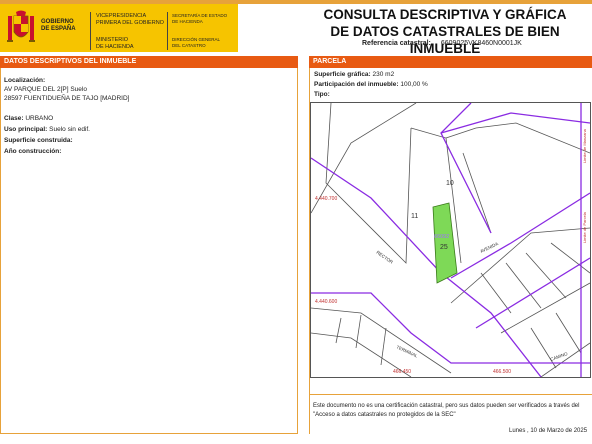  What do you see at coordinates (559, 356) in the screenshot?
I see `label-street3: CAMINO` at bounding box center [559, 356].